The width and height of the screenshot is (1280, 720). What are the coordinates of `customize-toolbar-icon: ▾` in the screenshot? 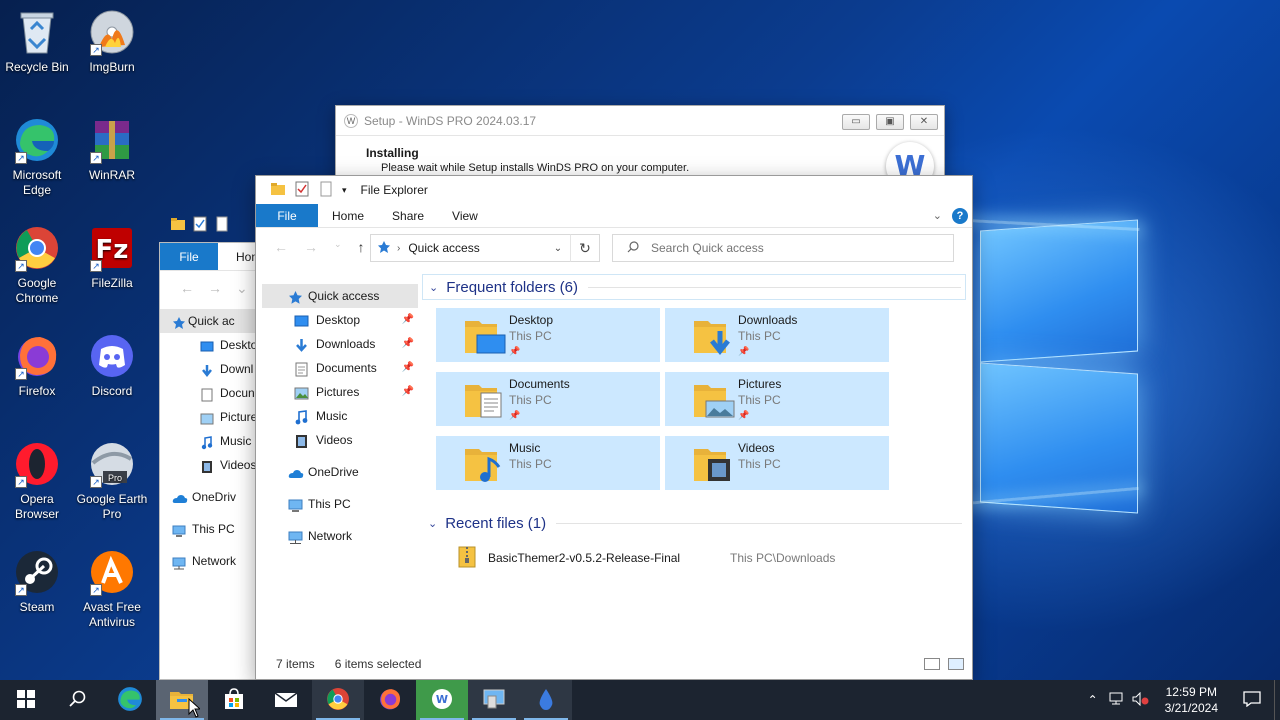 It's located at (344, 190).